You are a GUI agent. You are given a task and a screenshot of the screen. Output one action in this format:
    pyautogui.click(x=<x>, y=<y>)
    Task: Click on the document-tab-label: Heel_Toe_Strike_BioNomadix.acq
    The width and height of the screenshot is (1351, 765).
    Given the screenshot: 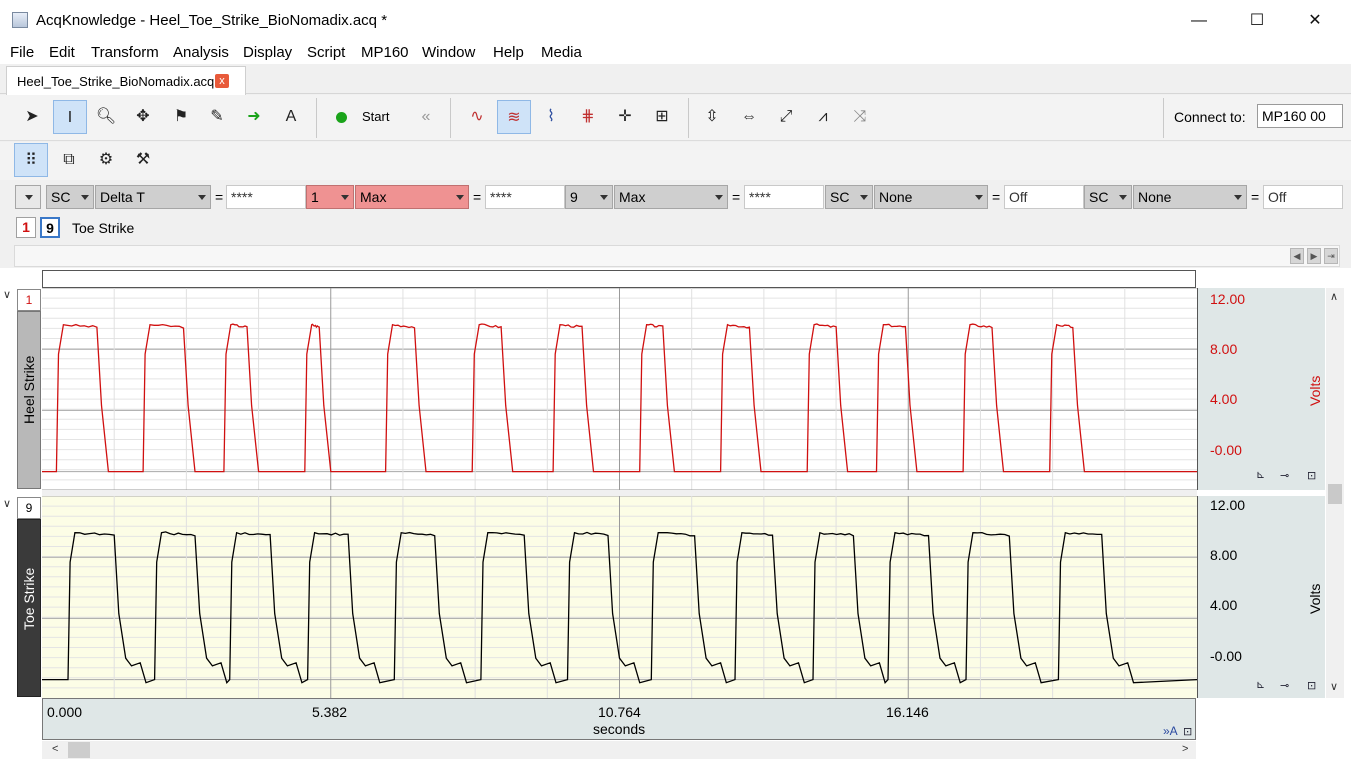 What is the action you would take?
    pyautogui.click(x=116, y=81)
    